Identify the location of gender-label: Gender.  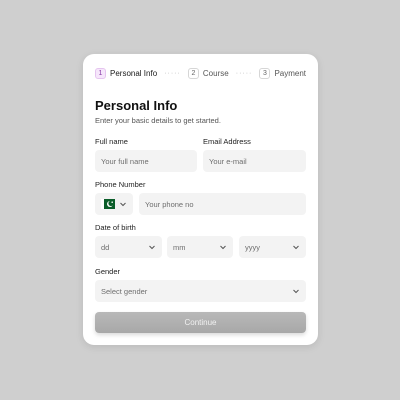
(108, 271).